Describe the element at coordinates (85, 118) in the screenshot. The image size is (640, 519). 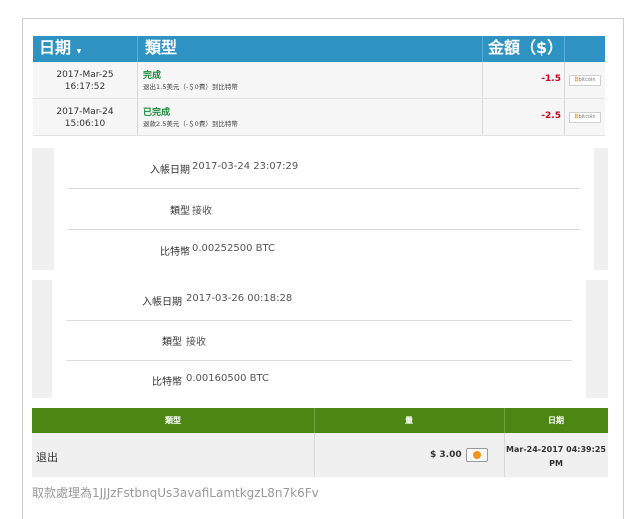
I see `transaction-date: 2017-Mar-24 15:06:10` at that location.